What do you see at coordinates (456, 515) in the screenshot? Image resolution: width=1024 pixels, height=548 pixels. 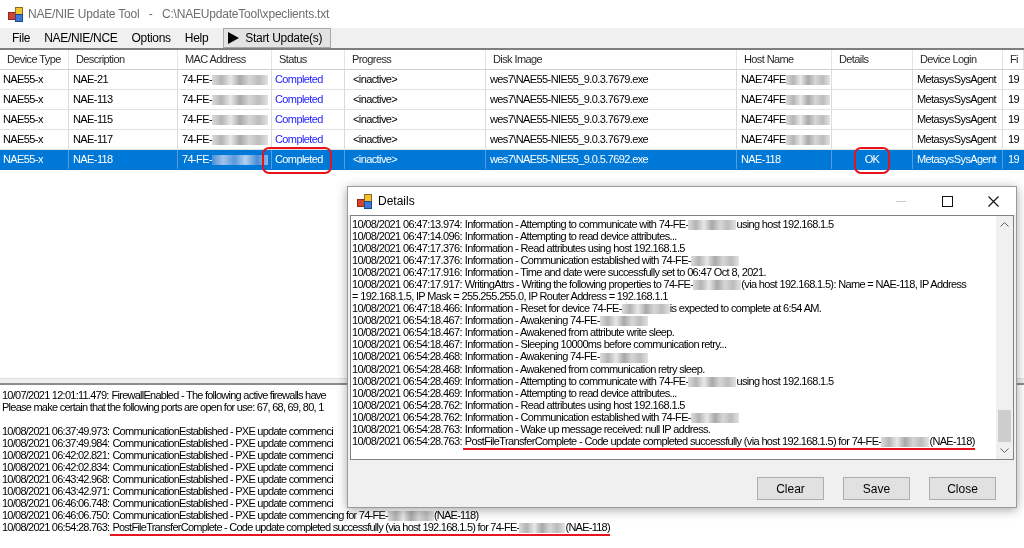 I see `log-message: (NAE-118)` at bounding box center [456, 515].